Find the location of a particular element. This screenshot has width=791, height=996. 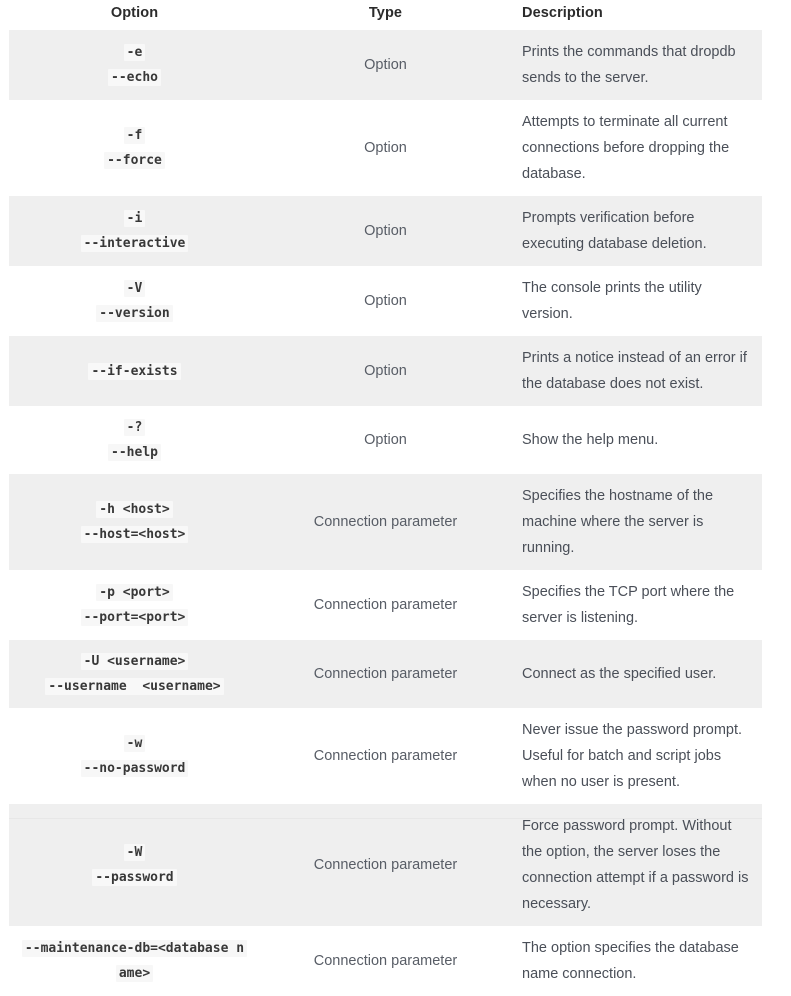

option-cell: -p <port> --port=<port> is located at coordinates (134, 605).